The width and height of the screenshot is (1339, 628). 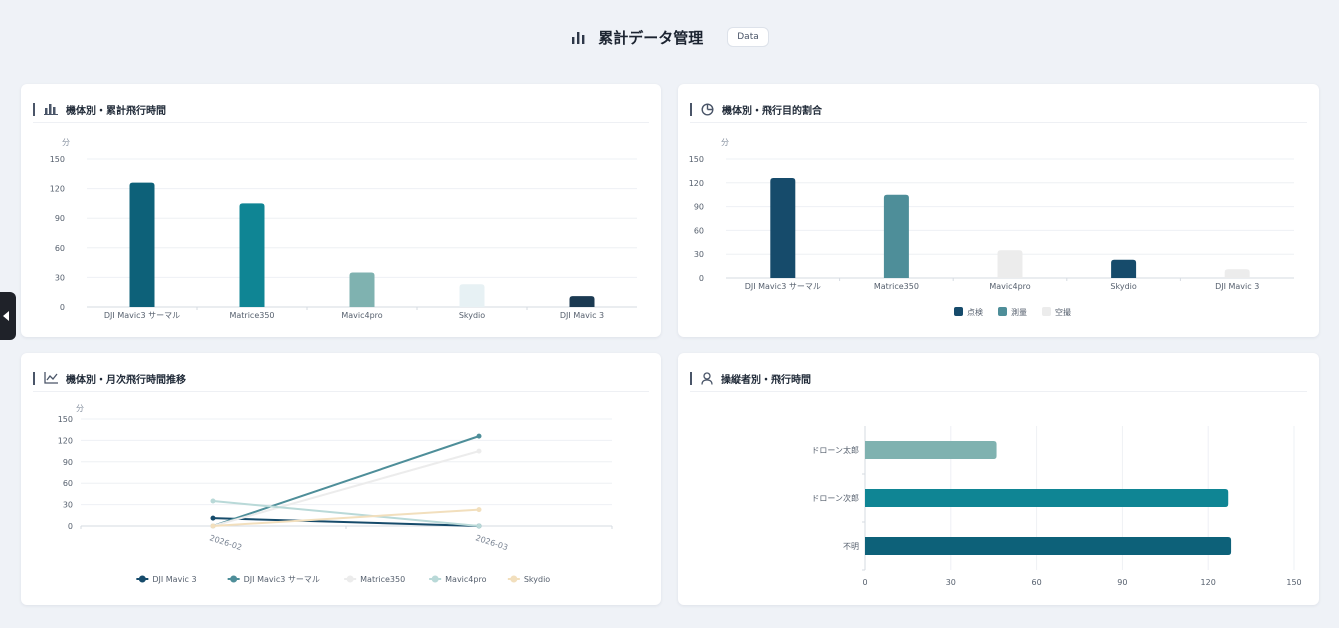 I want to click on series-line, so click(x=346, y=488).